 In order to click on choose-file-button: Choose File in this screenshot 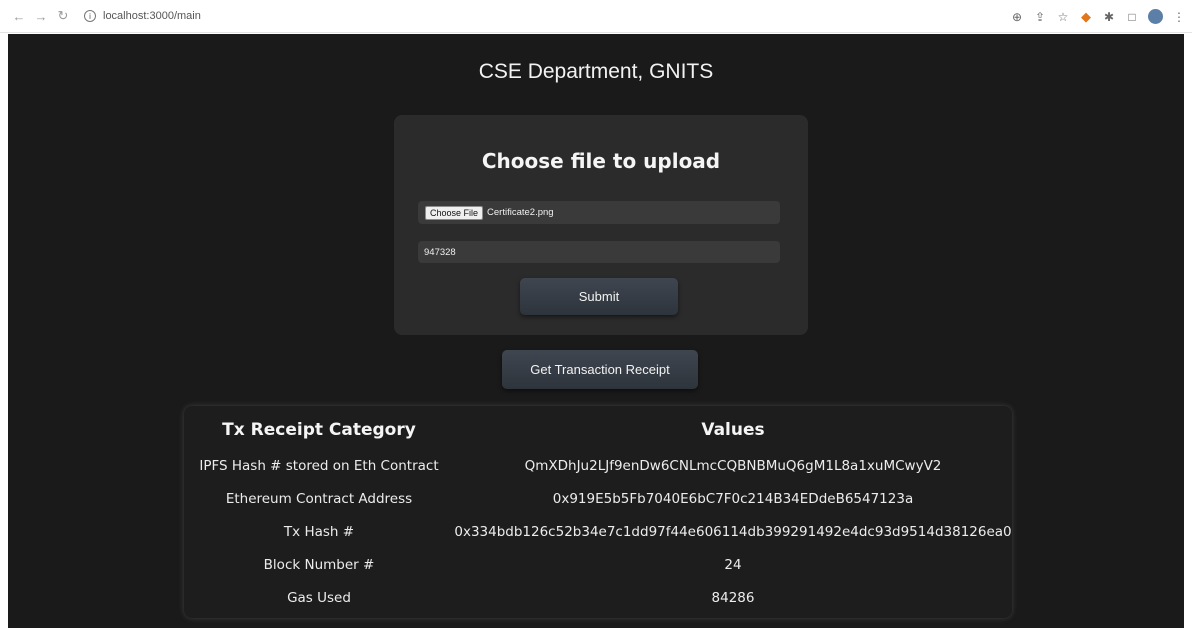, I will do `click(454, 212)`.